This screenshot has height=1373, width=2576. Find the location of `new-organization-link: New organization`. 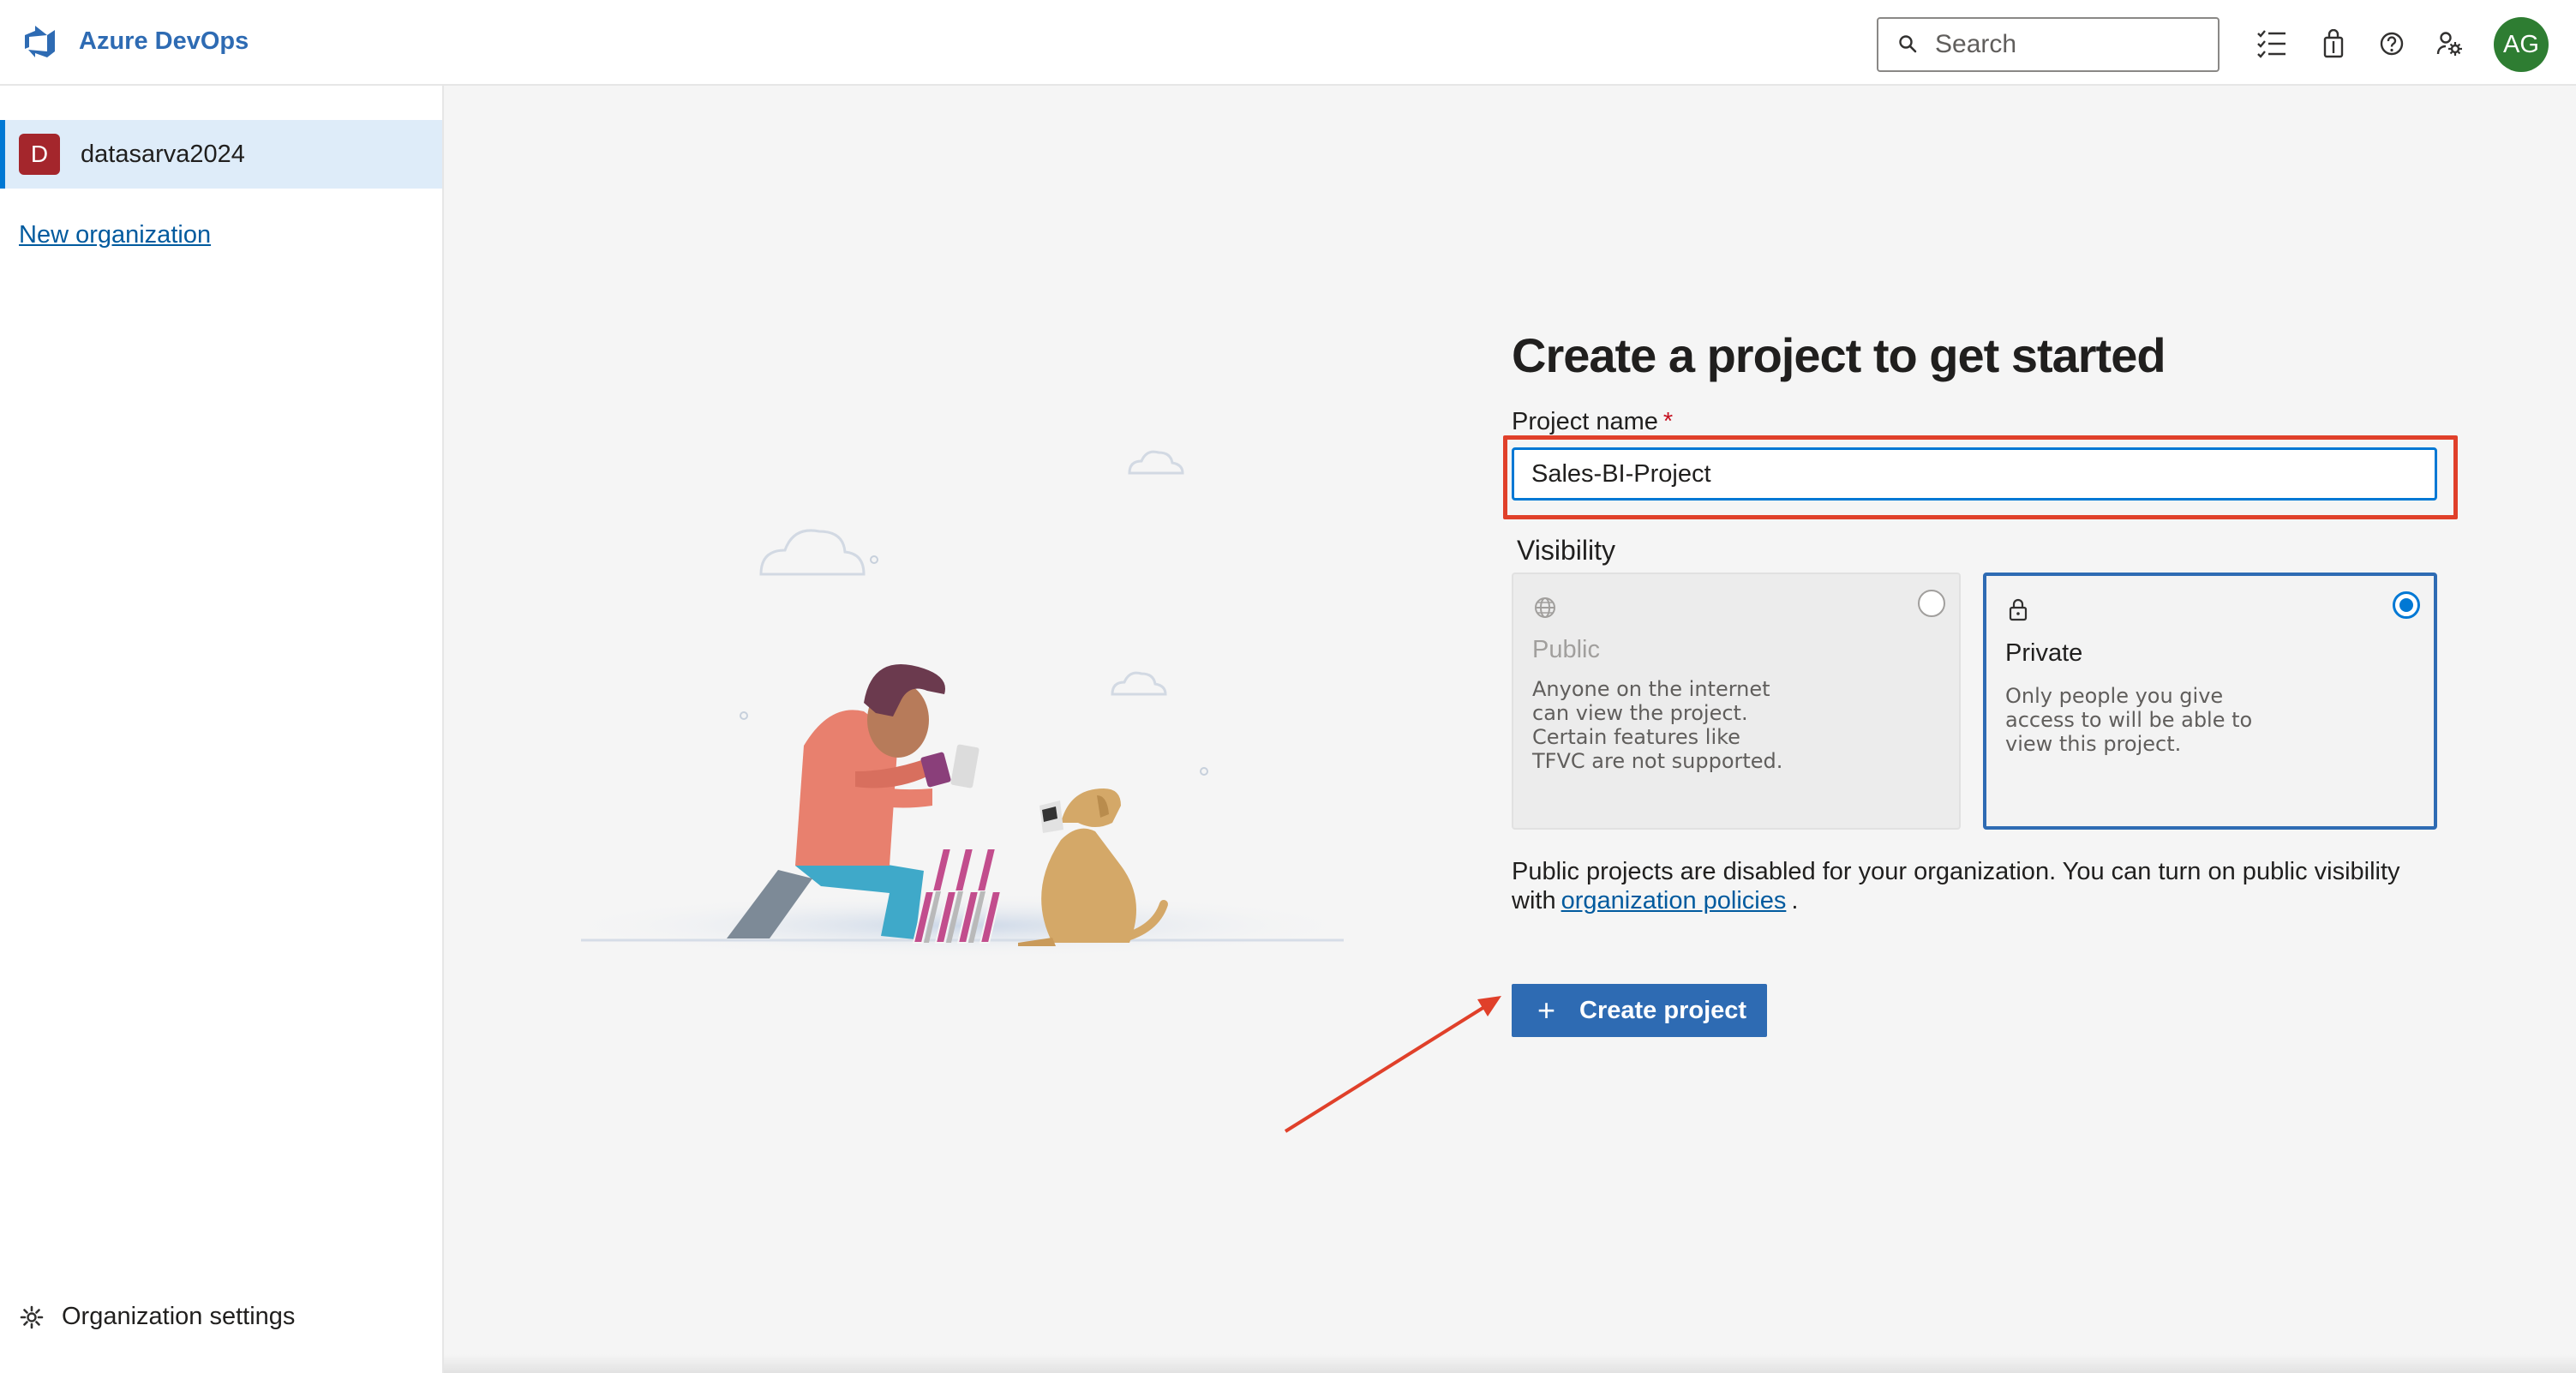

new-organization-link: New organization is located at coordinates (115, 235).